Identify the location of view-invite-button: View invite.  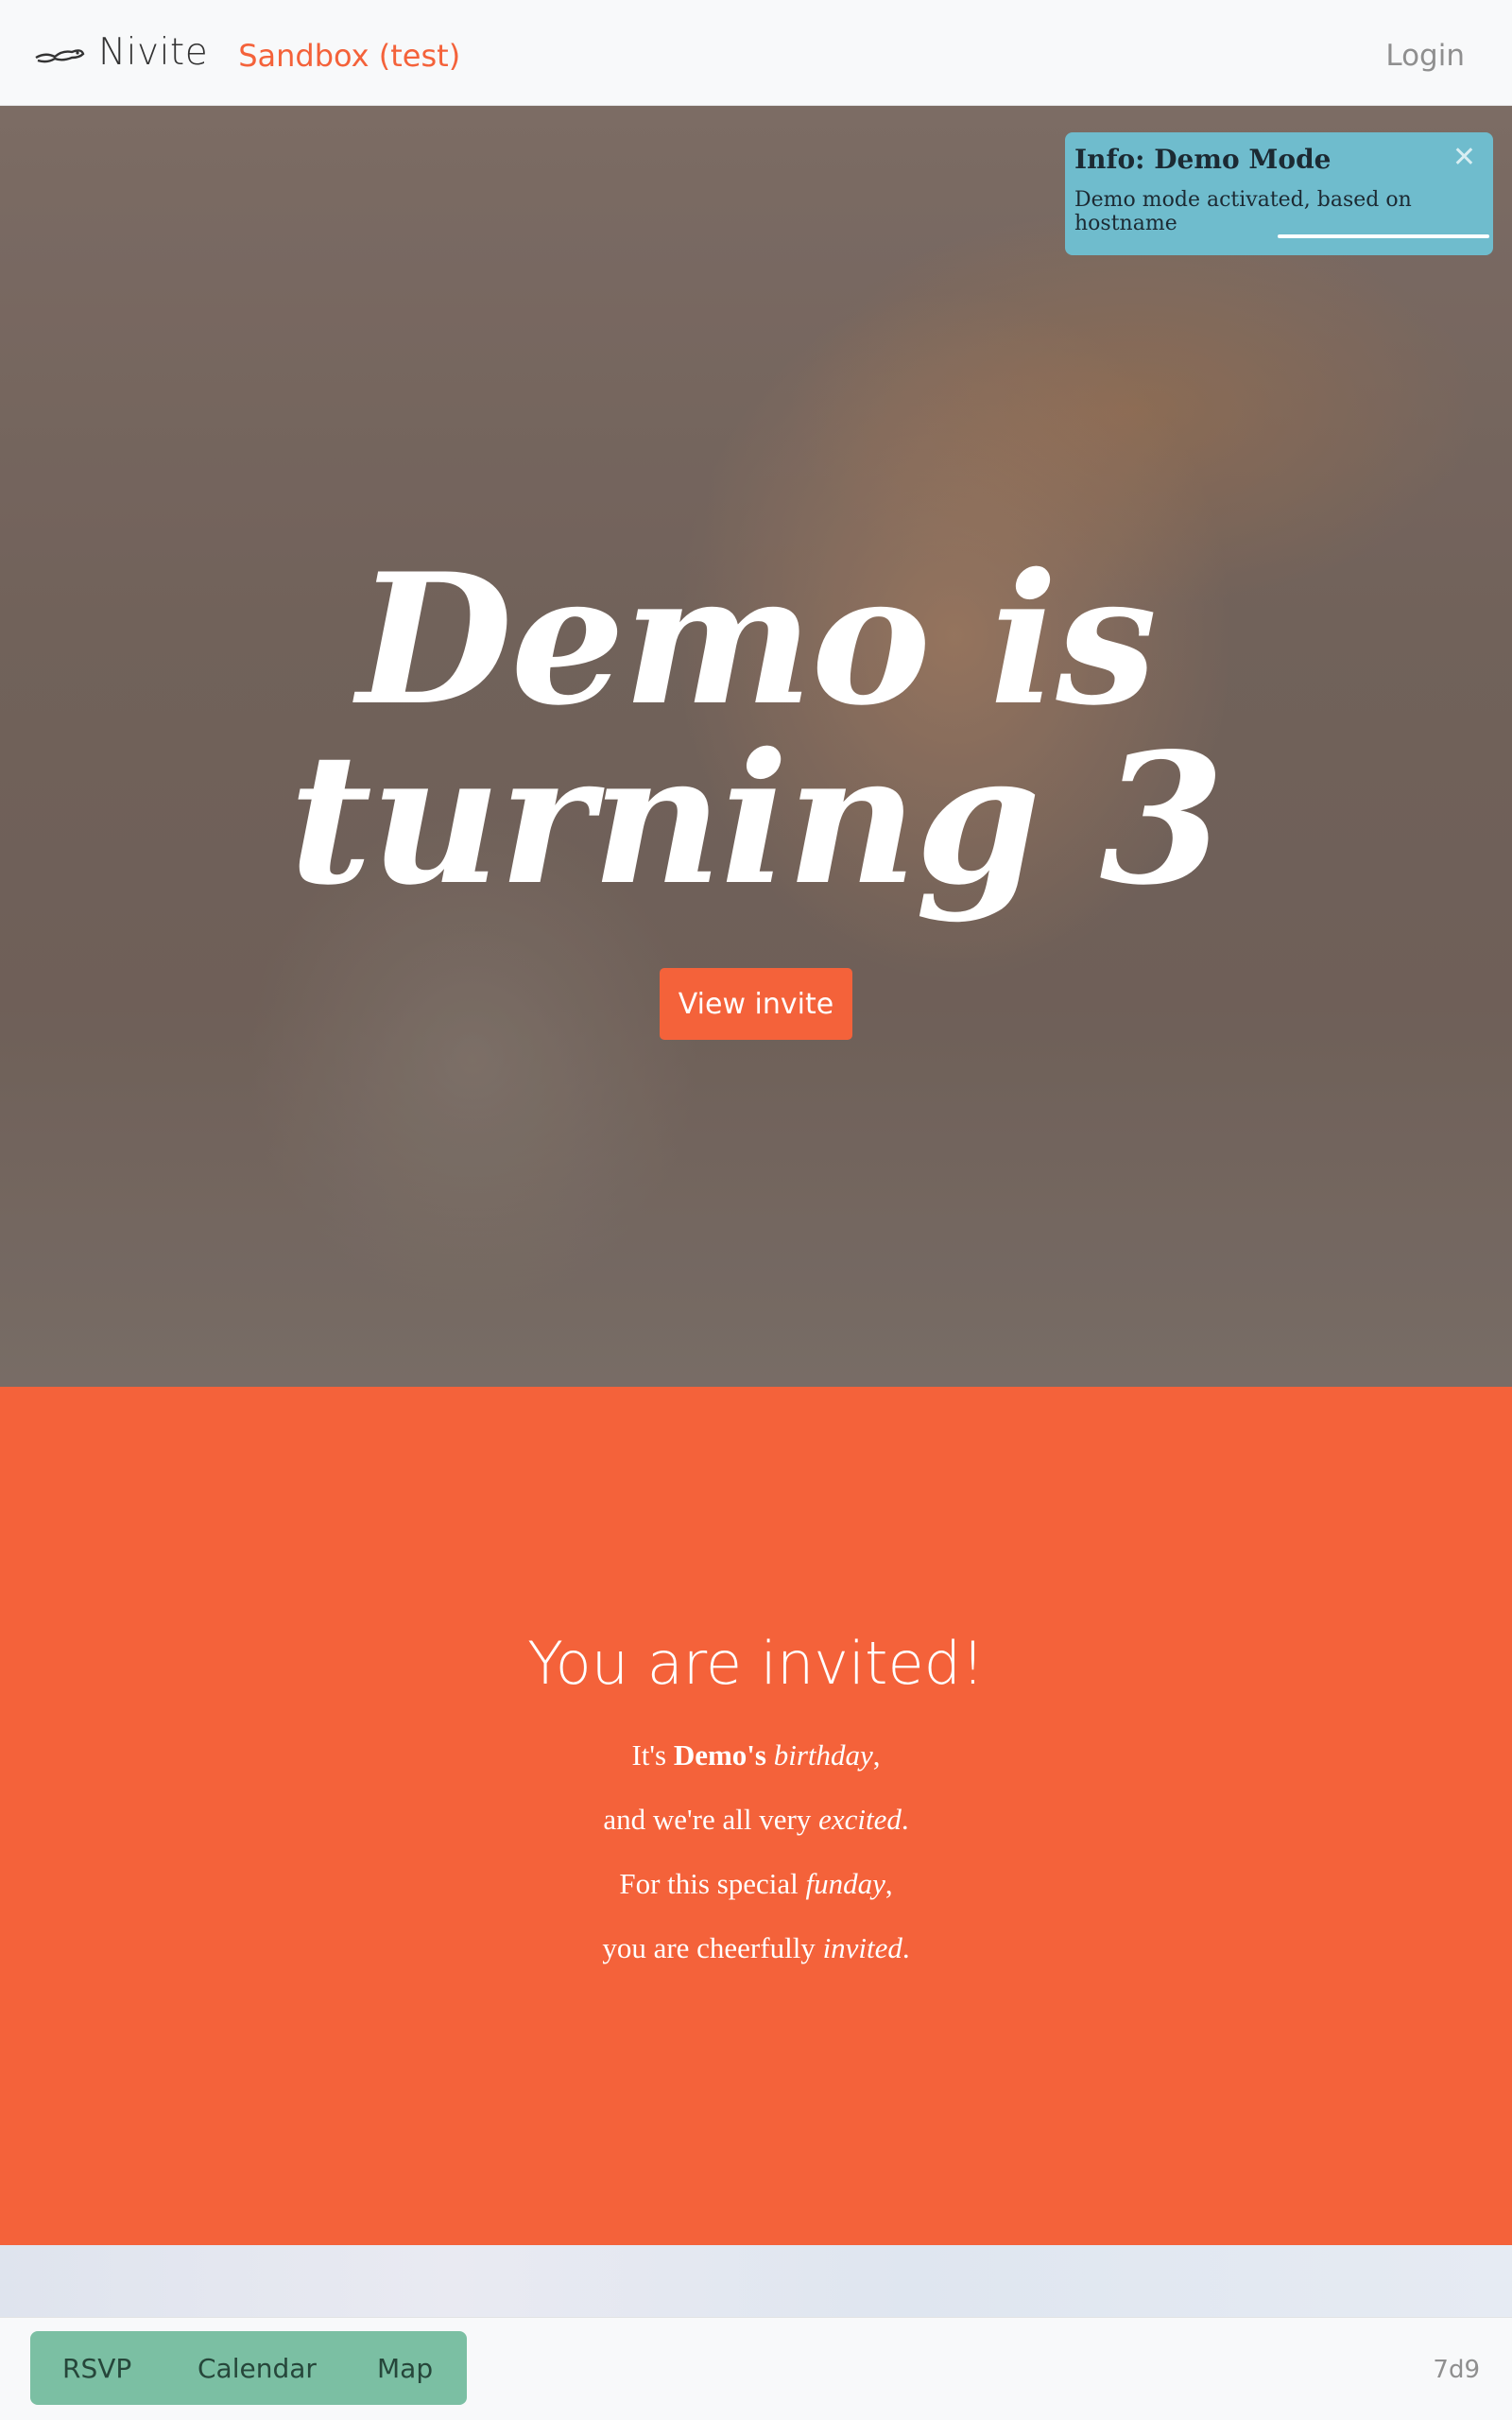
(756, 1004).